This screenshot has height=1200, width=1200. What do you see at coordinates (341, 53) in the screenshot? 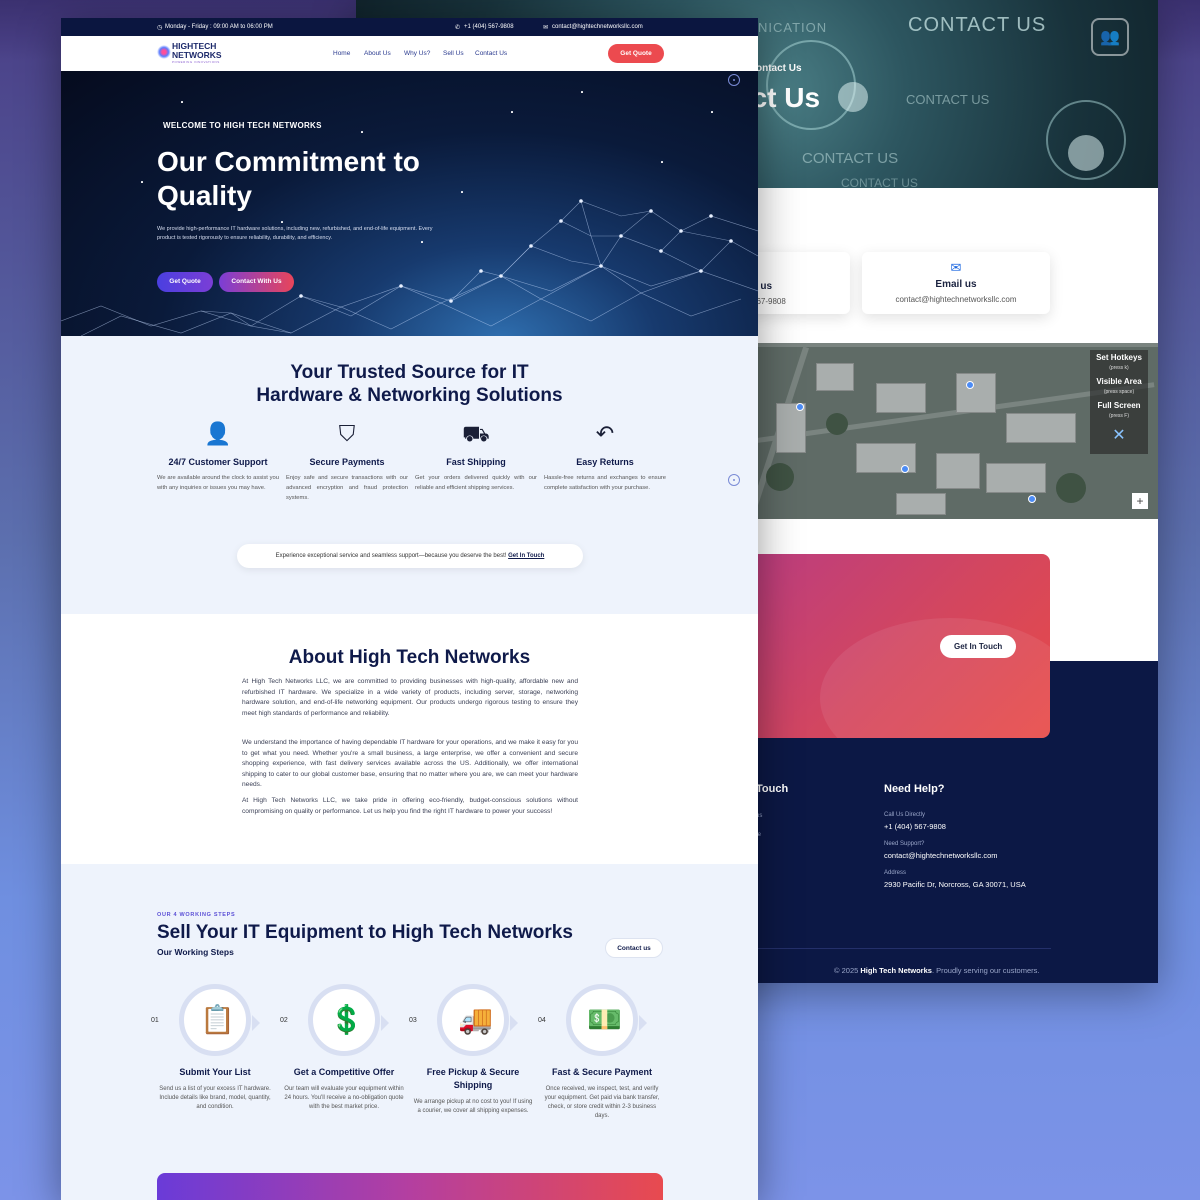
I see `nav-home: Home` at bounding box center [341, 53].